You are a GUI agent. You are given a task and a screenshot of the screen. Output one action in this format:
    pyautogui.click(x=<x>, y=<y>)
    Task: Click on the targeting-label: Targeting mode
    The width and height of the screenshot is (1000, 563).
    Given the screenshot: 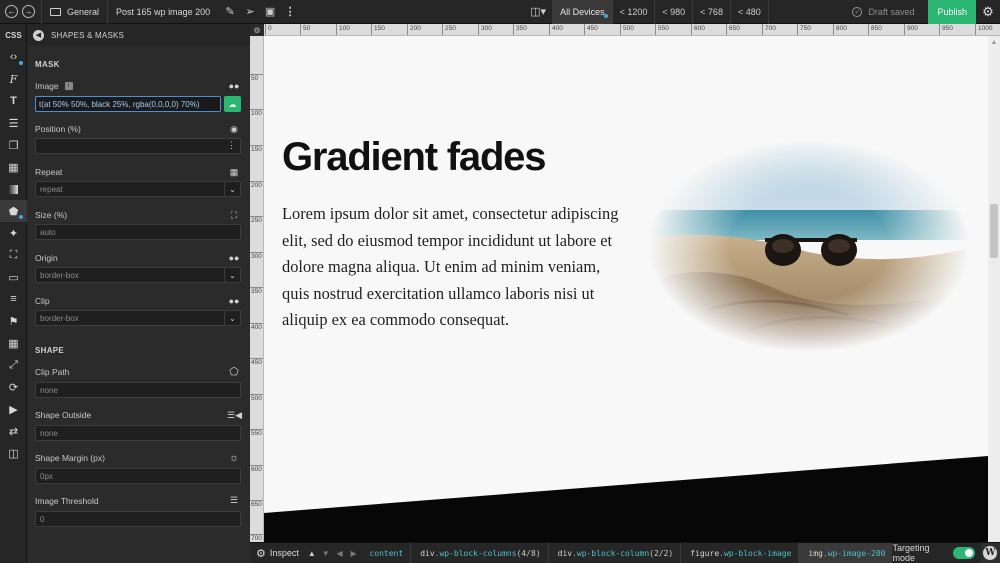 What is the action you would take?
    pyautogui.click(x=911, y=553)
    